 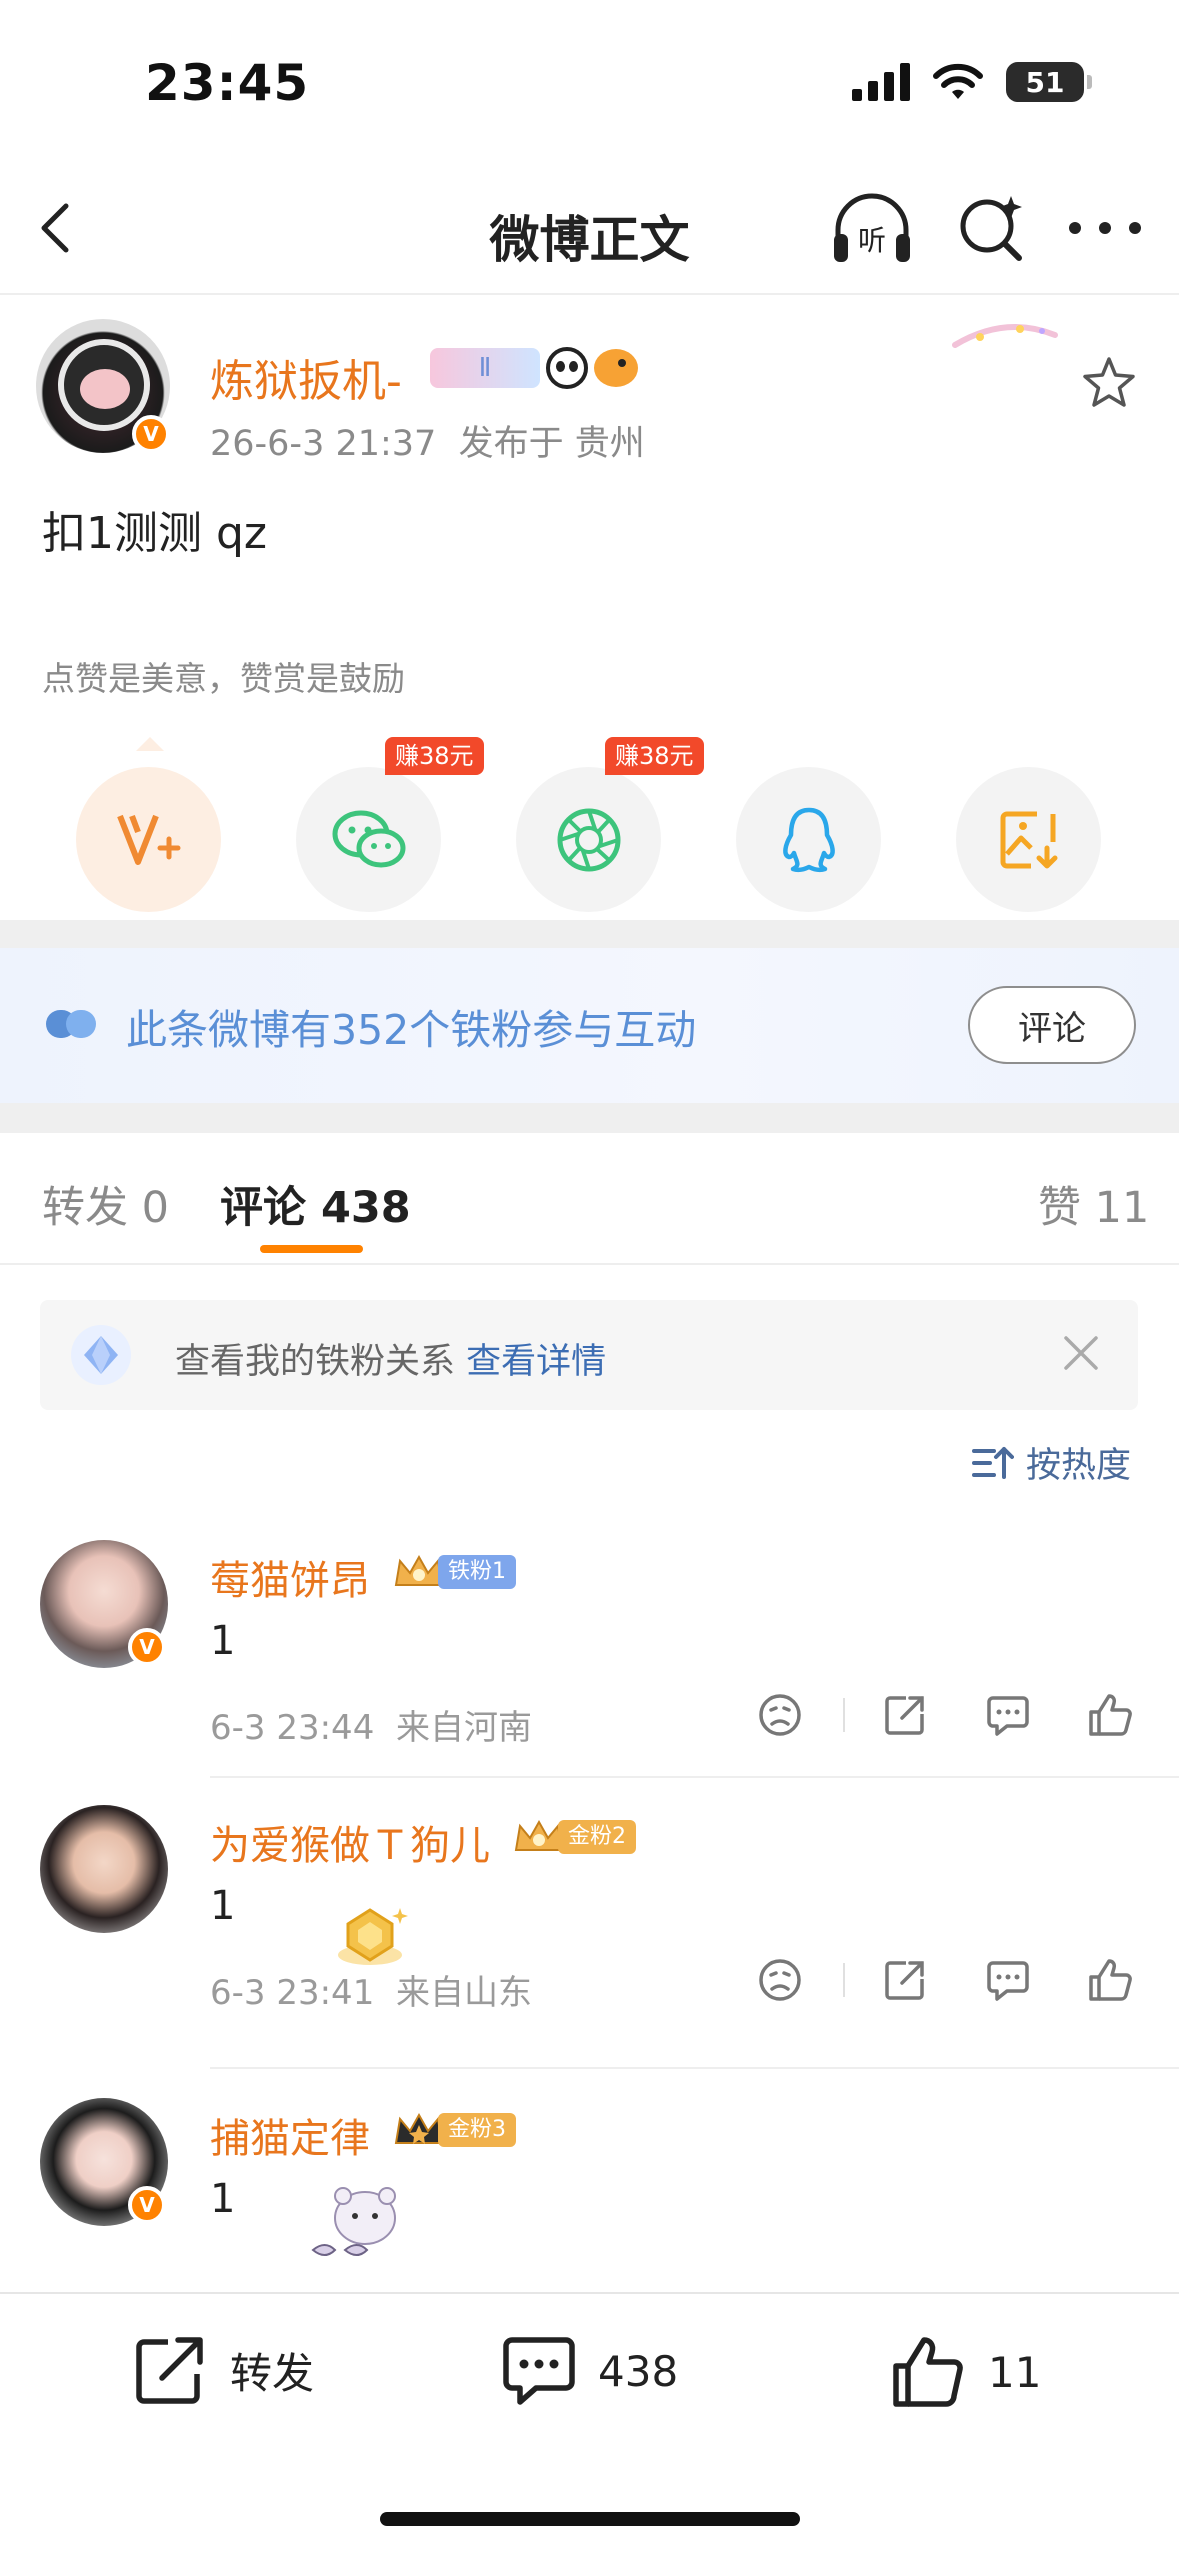 I want to click on bear-sticker-icon, so click(x=353, y=2221).